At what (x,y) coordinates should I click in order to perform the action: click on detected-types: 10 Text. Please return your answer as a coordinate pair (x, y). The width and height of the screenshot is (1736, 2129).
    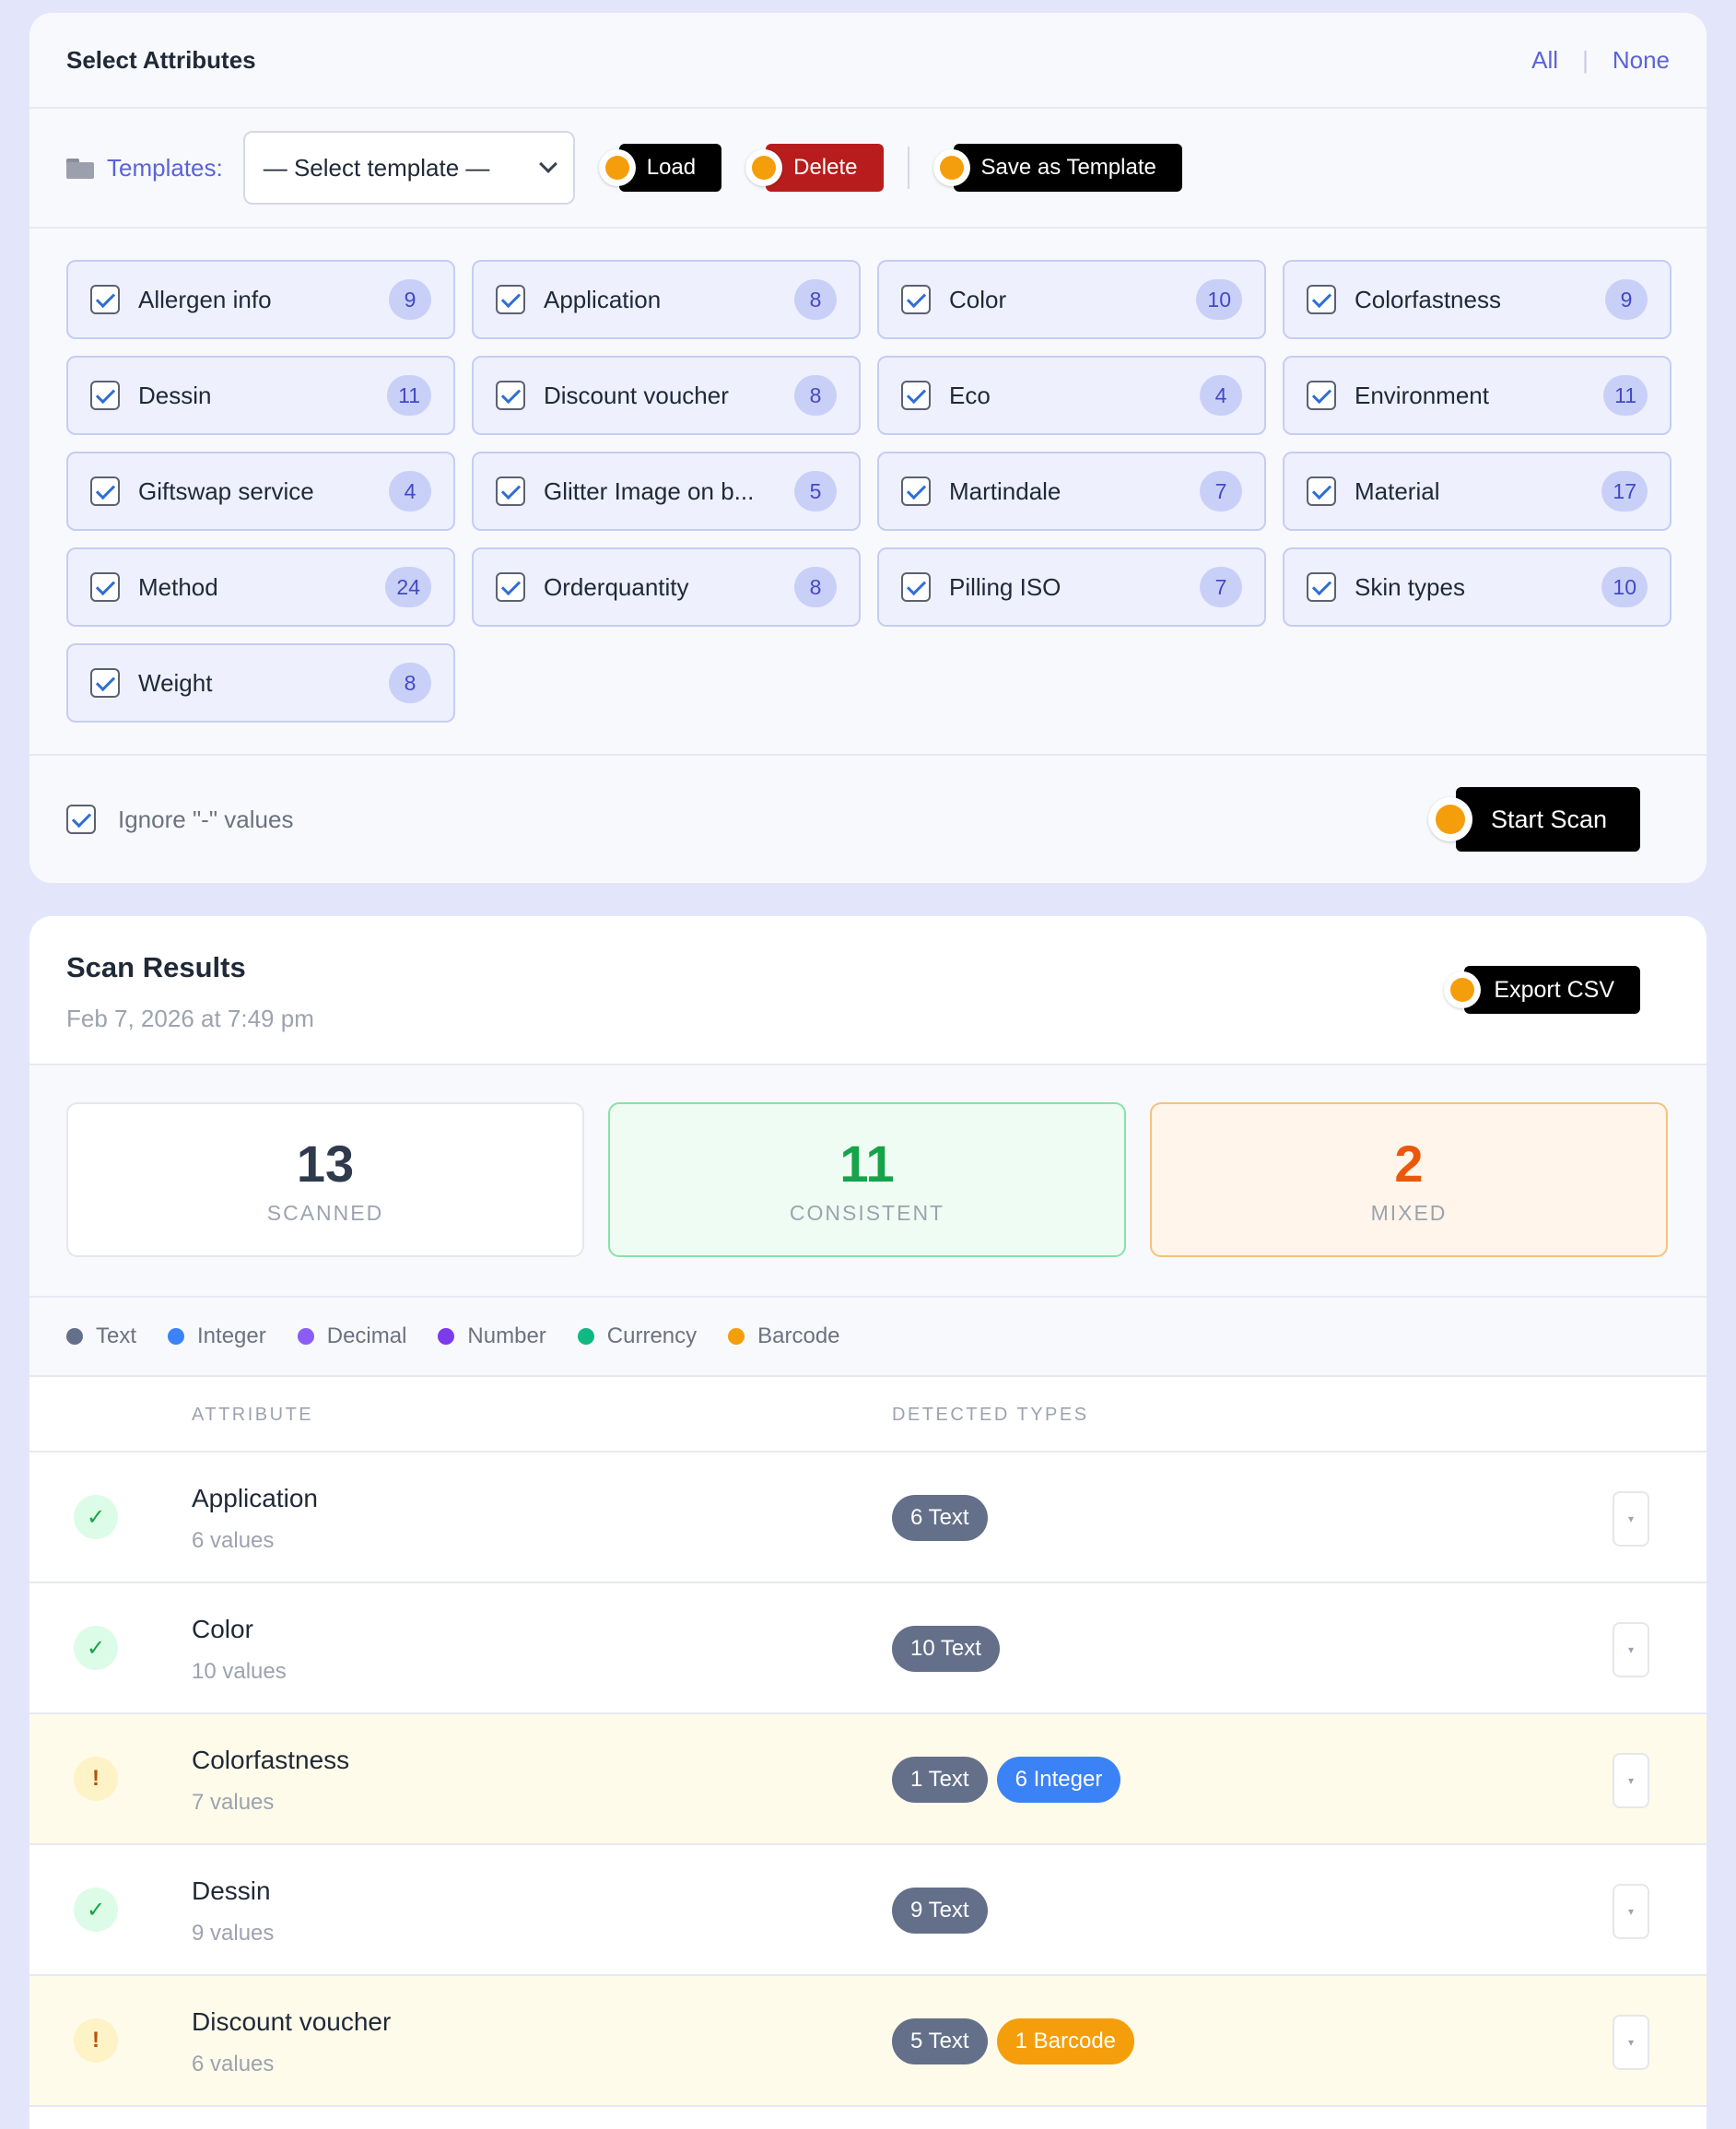
    Looking at the image, I should click on (946, 1649).